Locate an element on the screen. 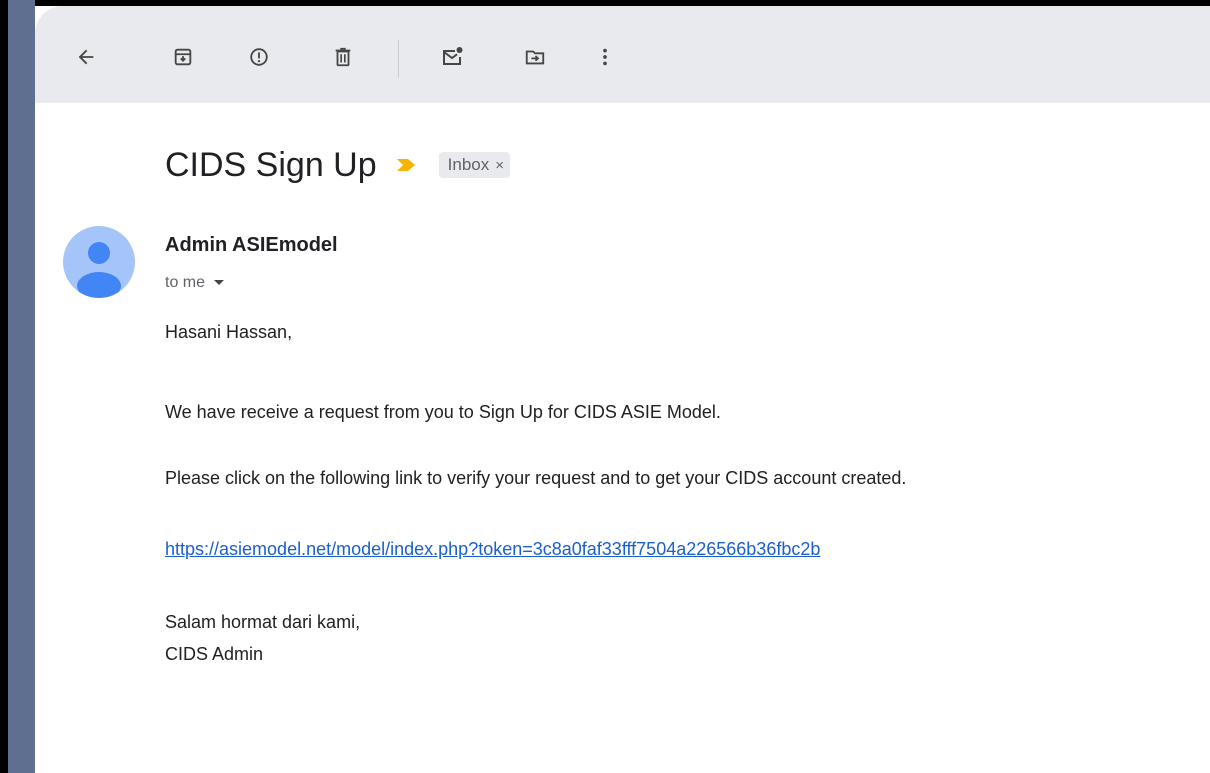 The width and height of the screenshot is (1210, 773). label-text: Inbox is located at coordinates (468, 164).